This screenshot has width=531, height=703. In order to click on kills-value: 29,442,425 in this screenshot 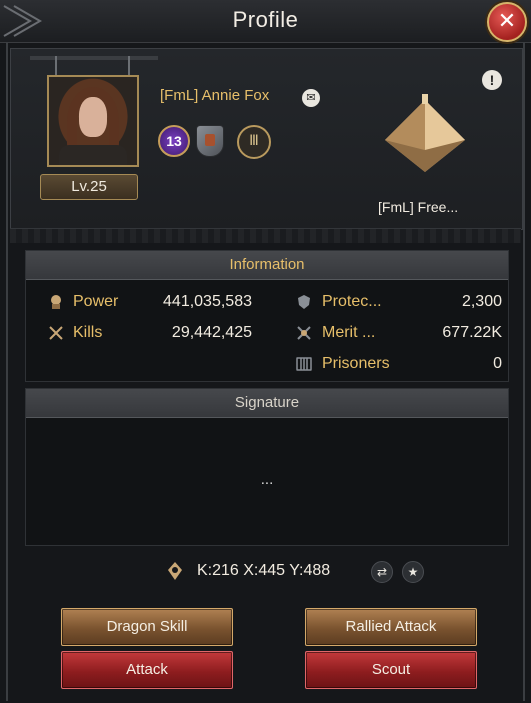, I will do `click(211, 332)`.